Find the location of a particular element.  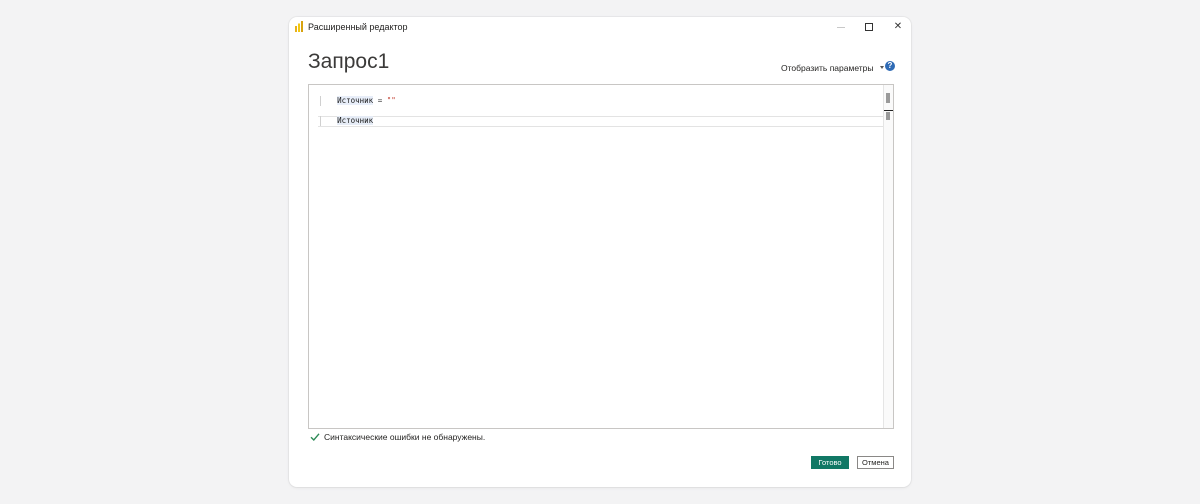

check-icon is located at coordinates (315, 437).